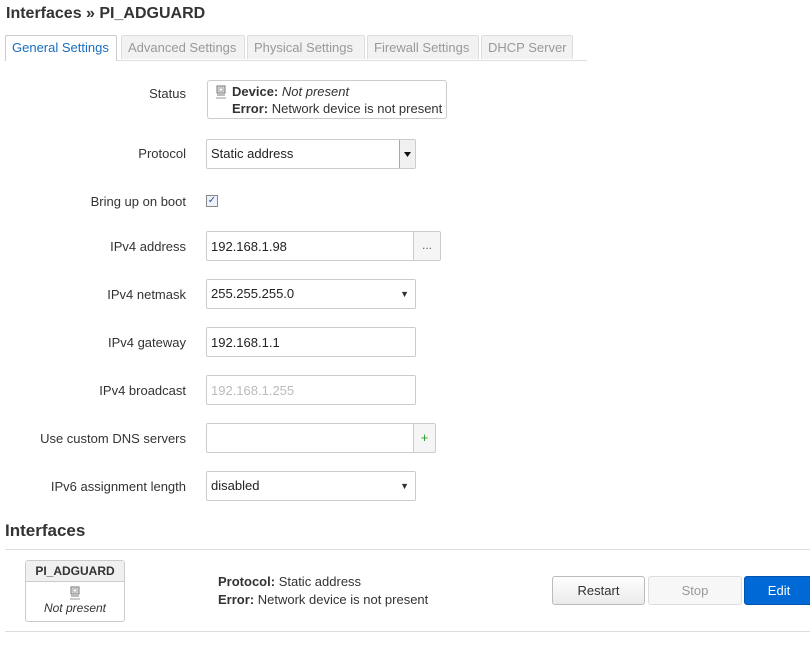 The height and width of the screenshot is (650, 810). Describe the element at coordinates (61, 48) in the screenshot. I see `tab-general-settings: General Settings` at that location.